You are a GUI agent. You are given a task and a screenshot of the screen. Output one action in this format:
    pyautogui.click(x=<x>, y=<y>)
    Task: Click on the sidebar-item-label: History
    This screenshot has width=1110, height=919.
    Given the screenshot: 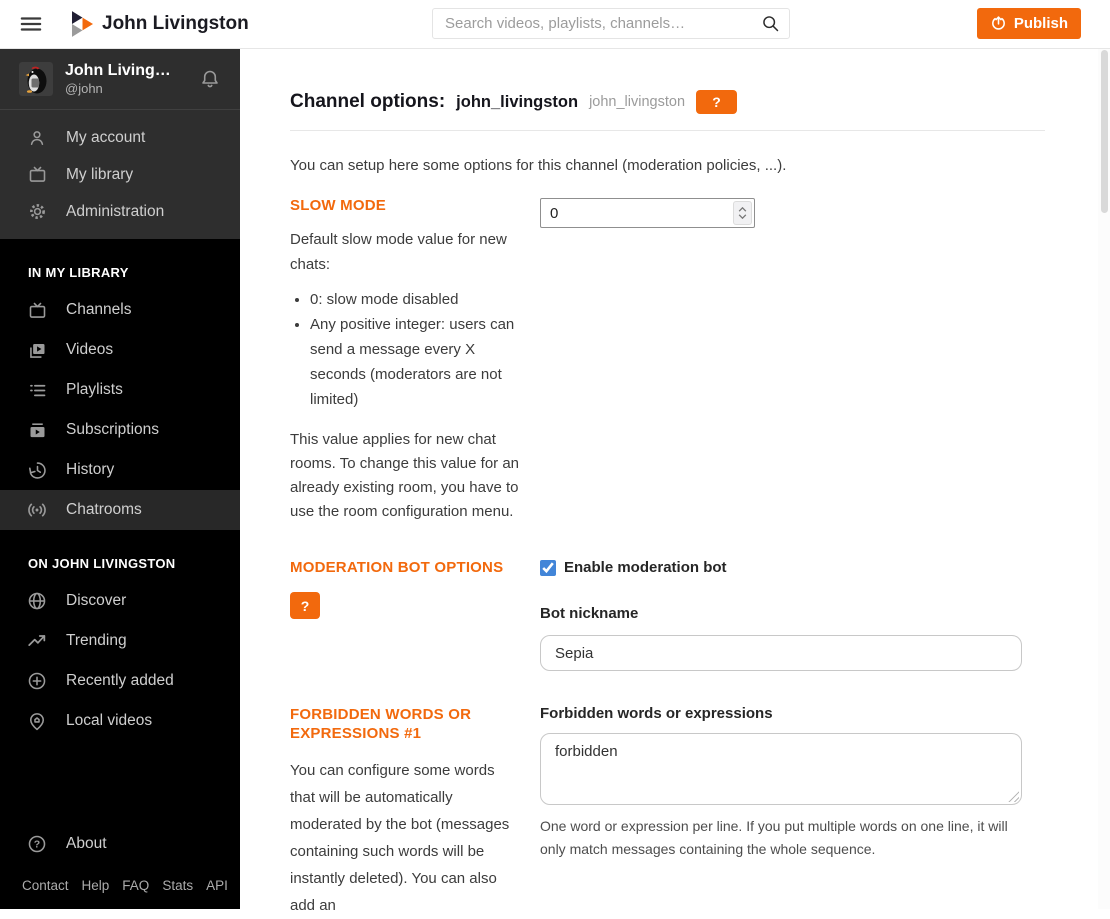 What is the action you would take?
    pyautogui.click(x=90, y=469)
    